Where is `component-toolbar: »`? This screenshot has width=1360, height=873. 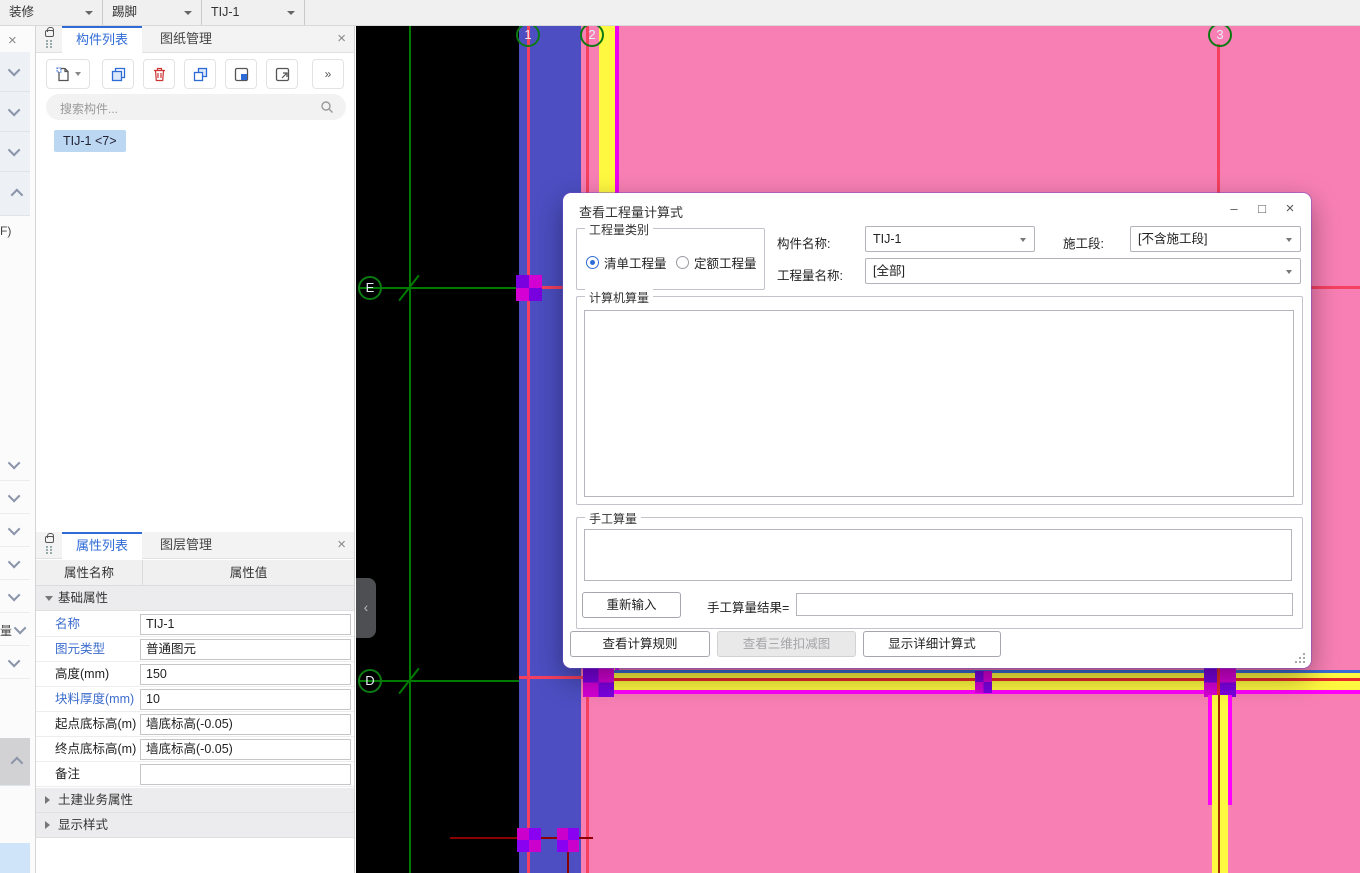
component-toolbar: » is located at coordinates (196, 75).